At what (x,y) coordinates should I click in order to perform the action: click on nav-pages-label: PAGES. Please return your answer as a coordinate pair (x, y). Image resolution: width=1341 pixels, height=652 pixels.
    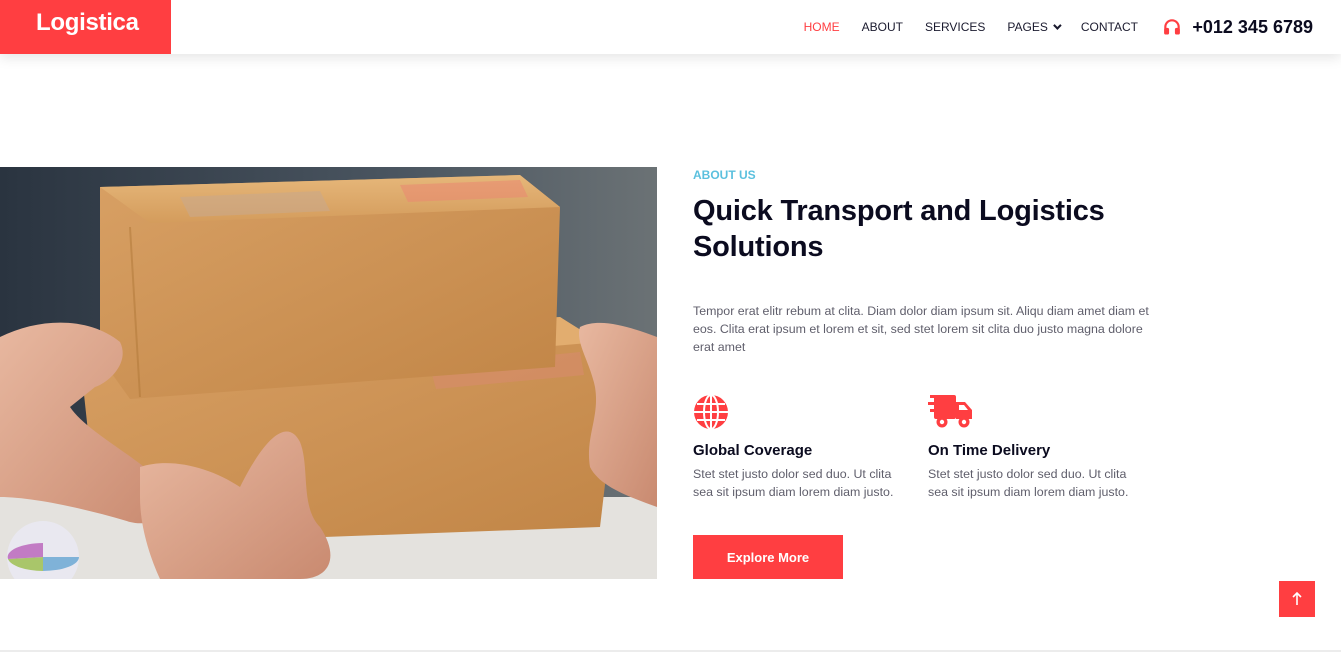
    Looking at the image, I should click on (1027, 27).